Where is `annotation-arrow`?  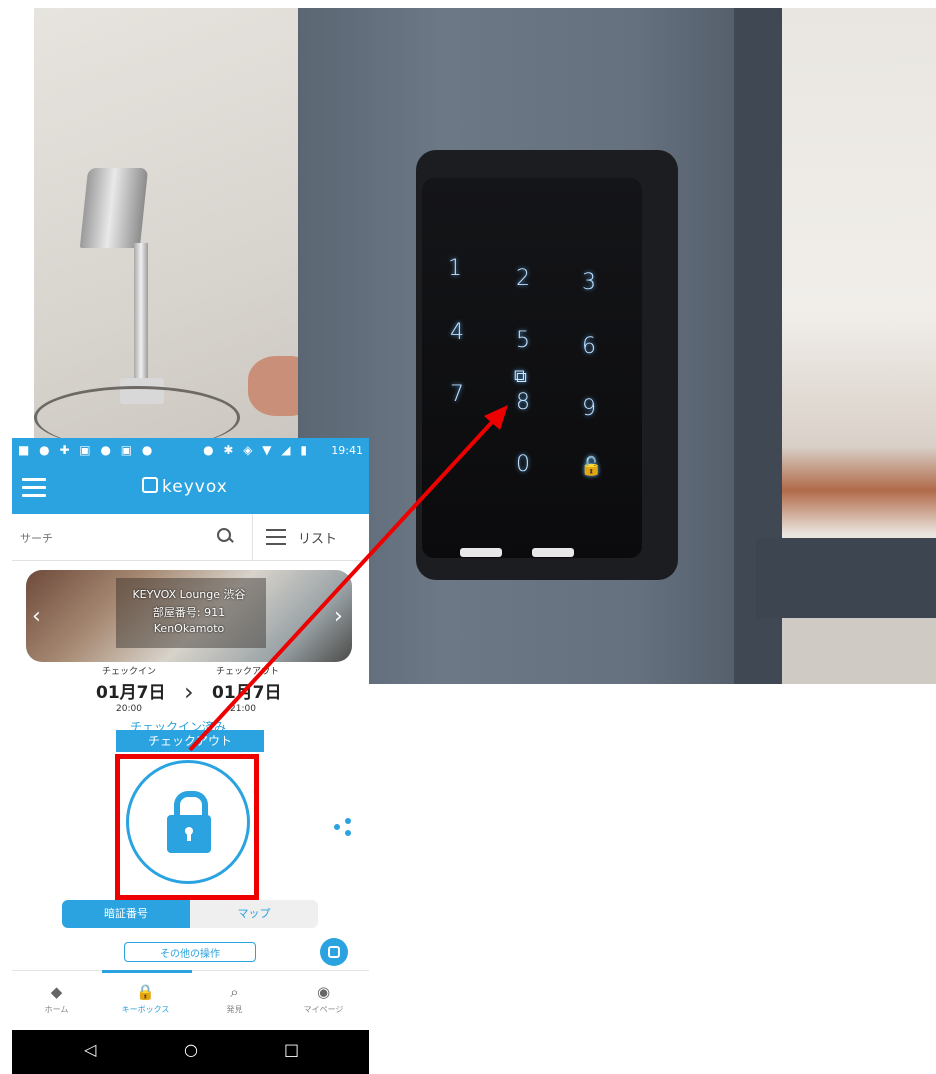 annotation-arrow is located at coordinates (348, 578).